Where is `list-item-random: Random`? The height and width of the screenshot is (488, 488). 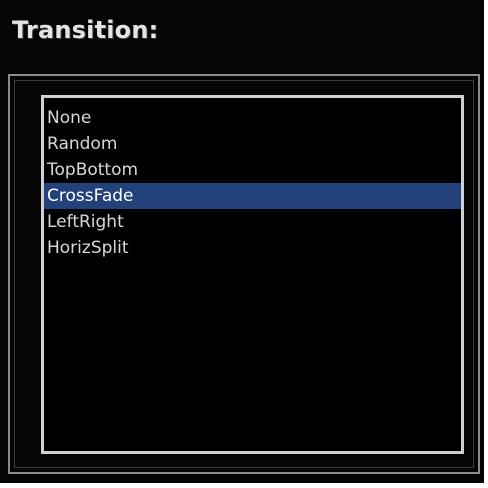 list-item-random: Random is located at coordinates (252, 144).